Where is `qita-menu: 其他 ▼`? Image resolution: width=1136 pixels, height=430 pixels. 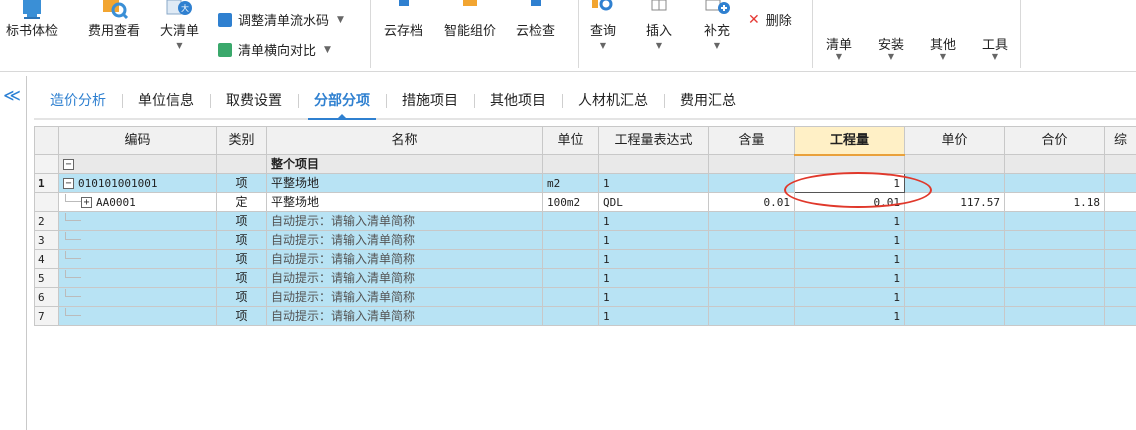 qita-menu: 其他 ▼ is located at coordinates (943, 47).